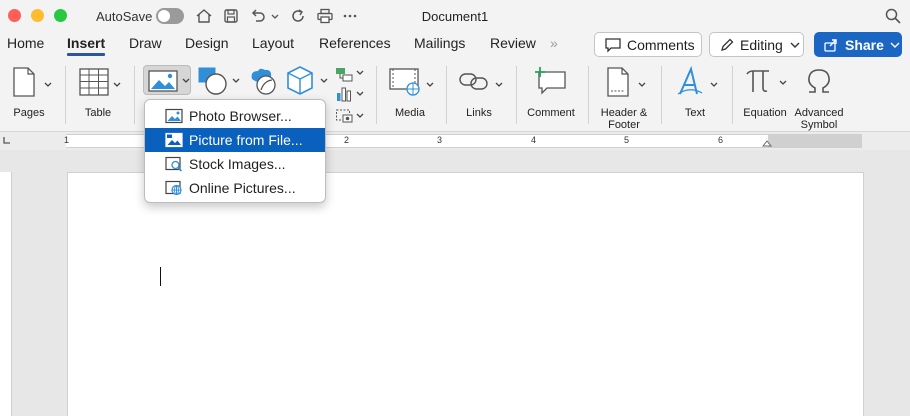 This screenshot has height=416, width=910. Describe the element at coordinates (324, 80) in the screenshot. I see `3d-models-chevron-down-icon` at that location.